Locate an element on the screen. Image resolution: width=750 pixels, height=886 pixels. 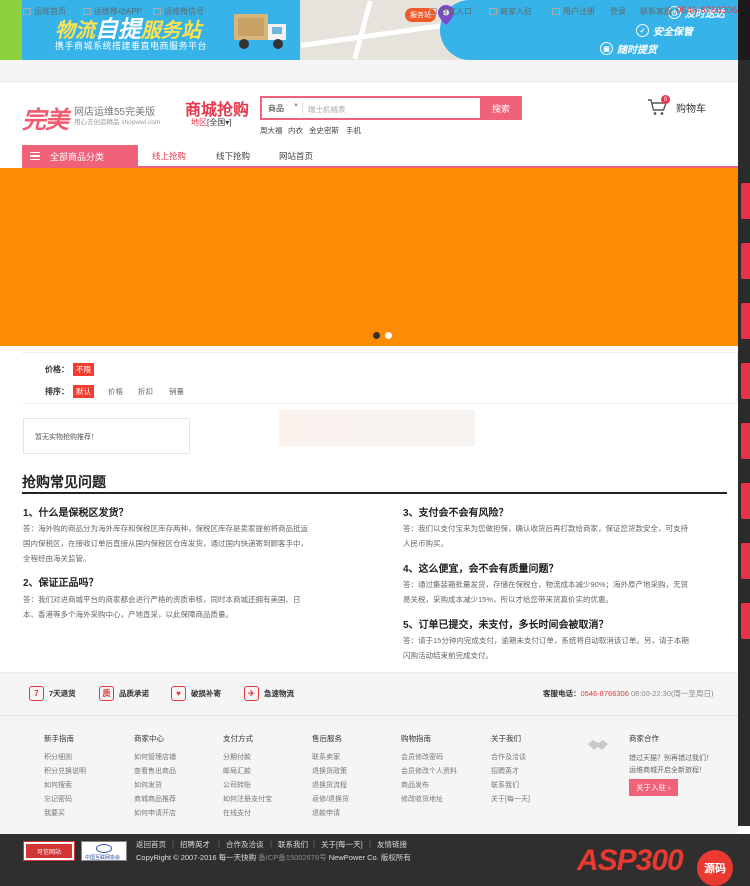
bottom-link-jobs: 招聘英才 is located at coordinates (195, 844).